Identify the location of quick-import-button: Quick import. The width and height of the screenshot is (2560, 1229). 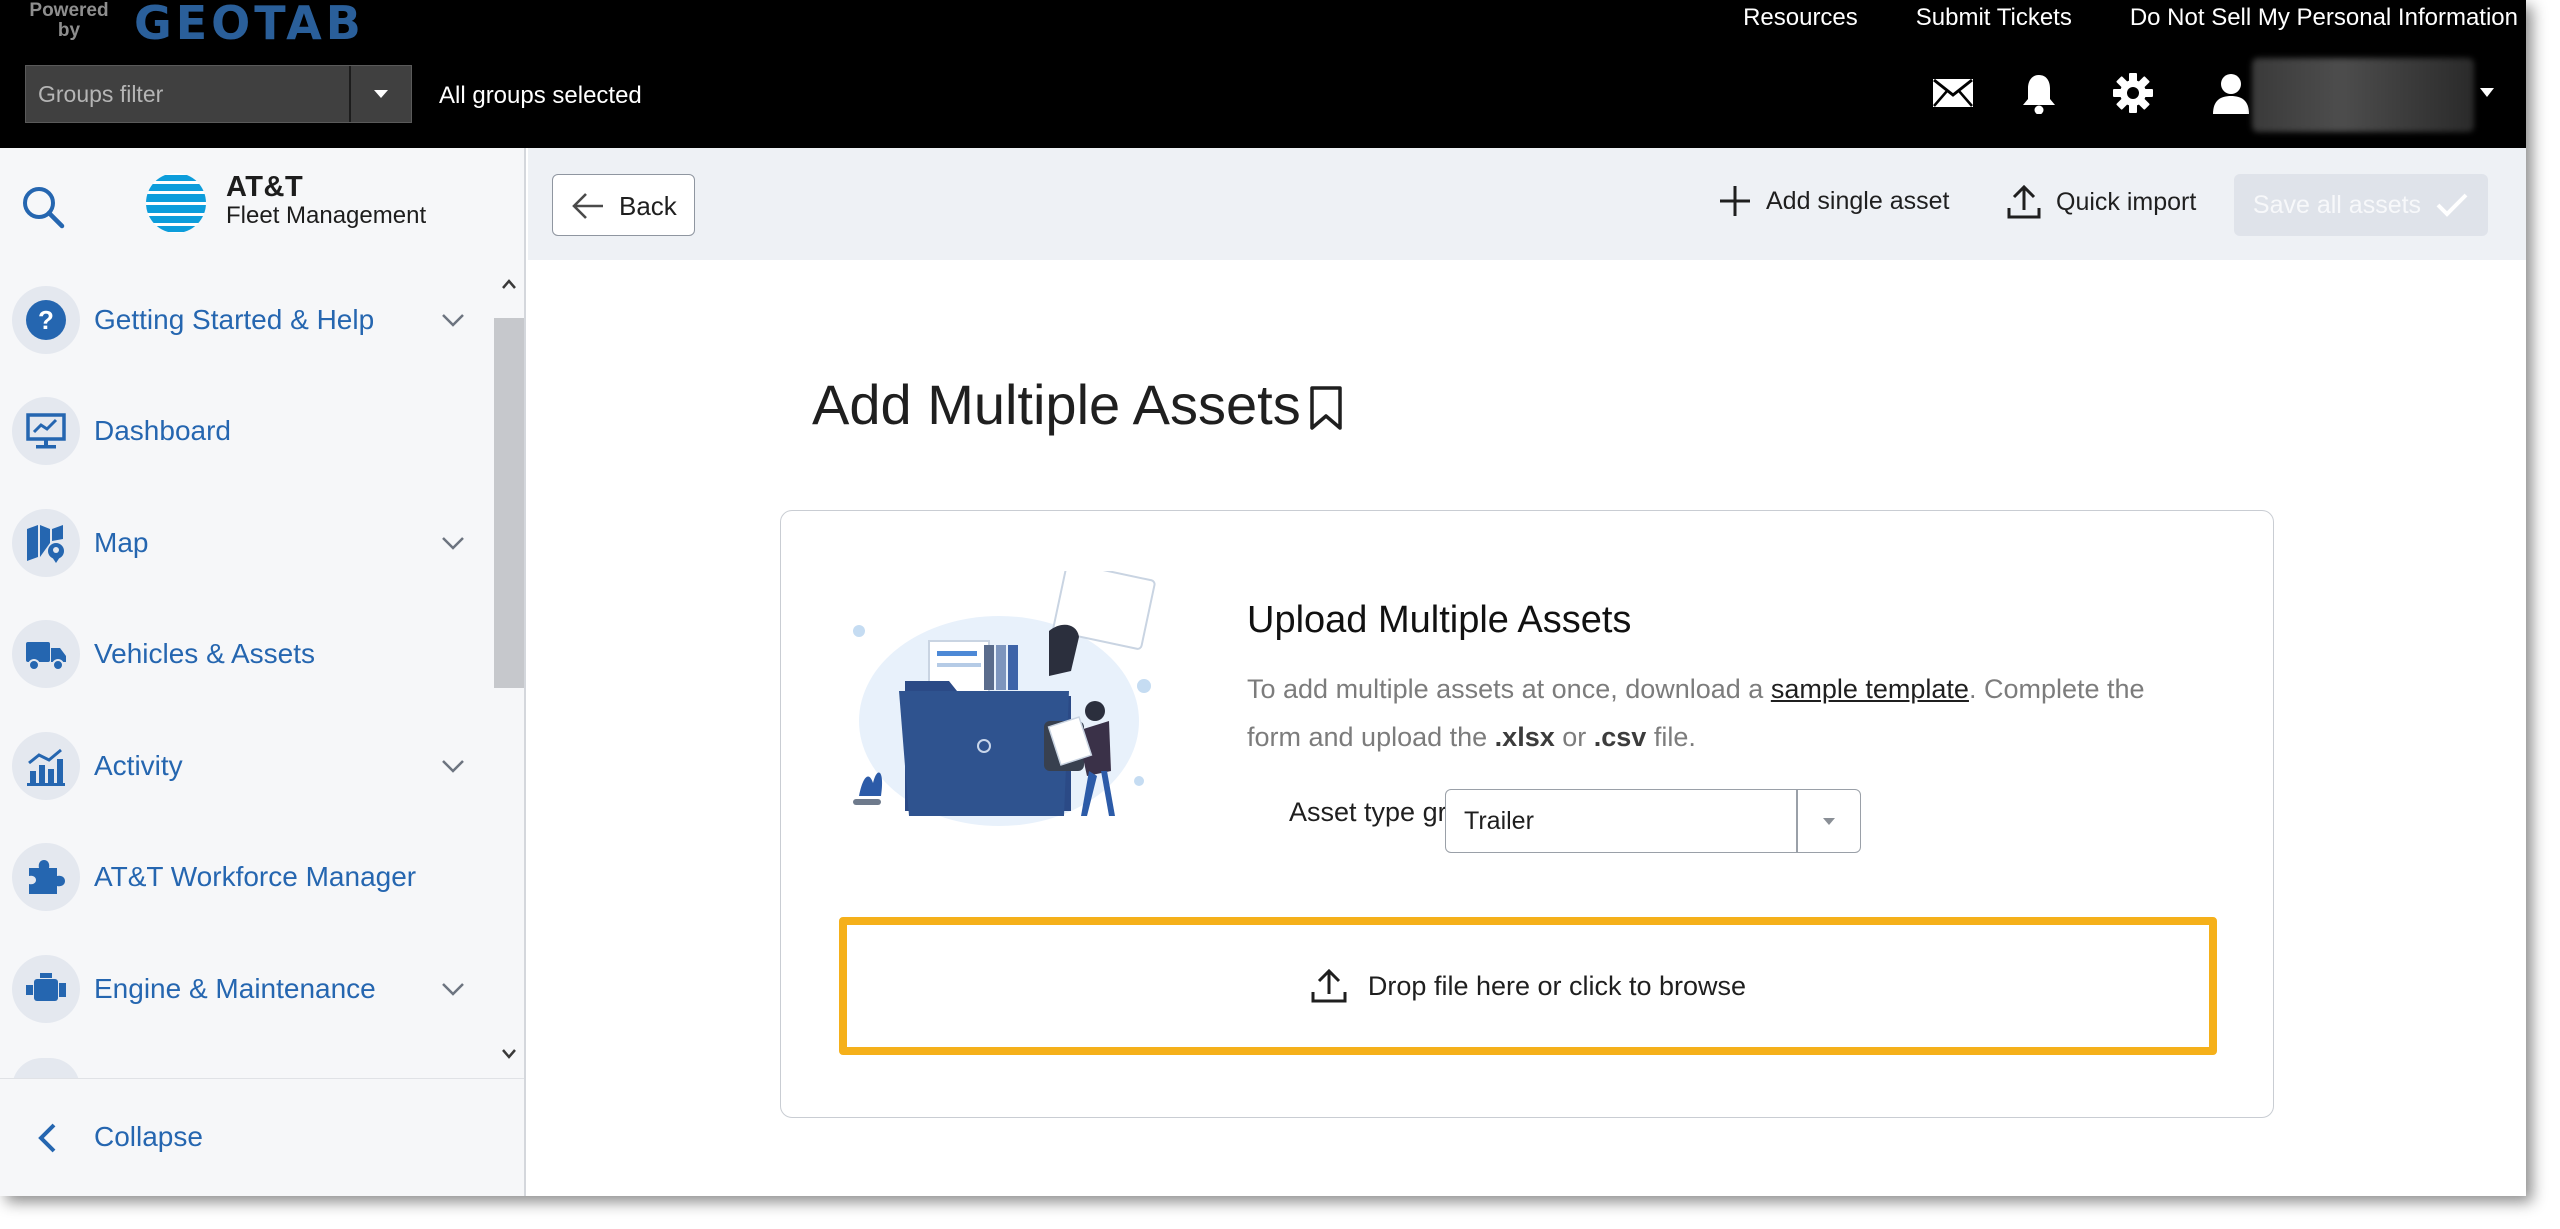
(2101, 202).